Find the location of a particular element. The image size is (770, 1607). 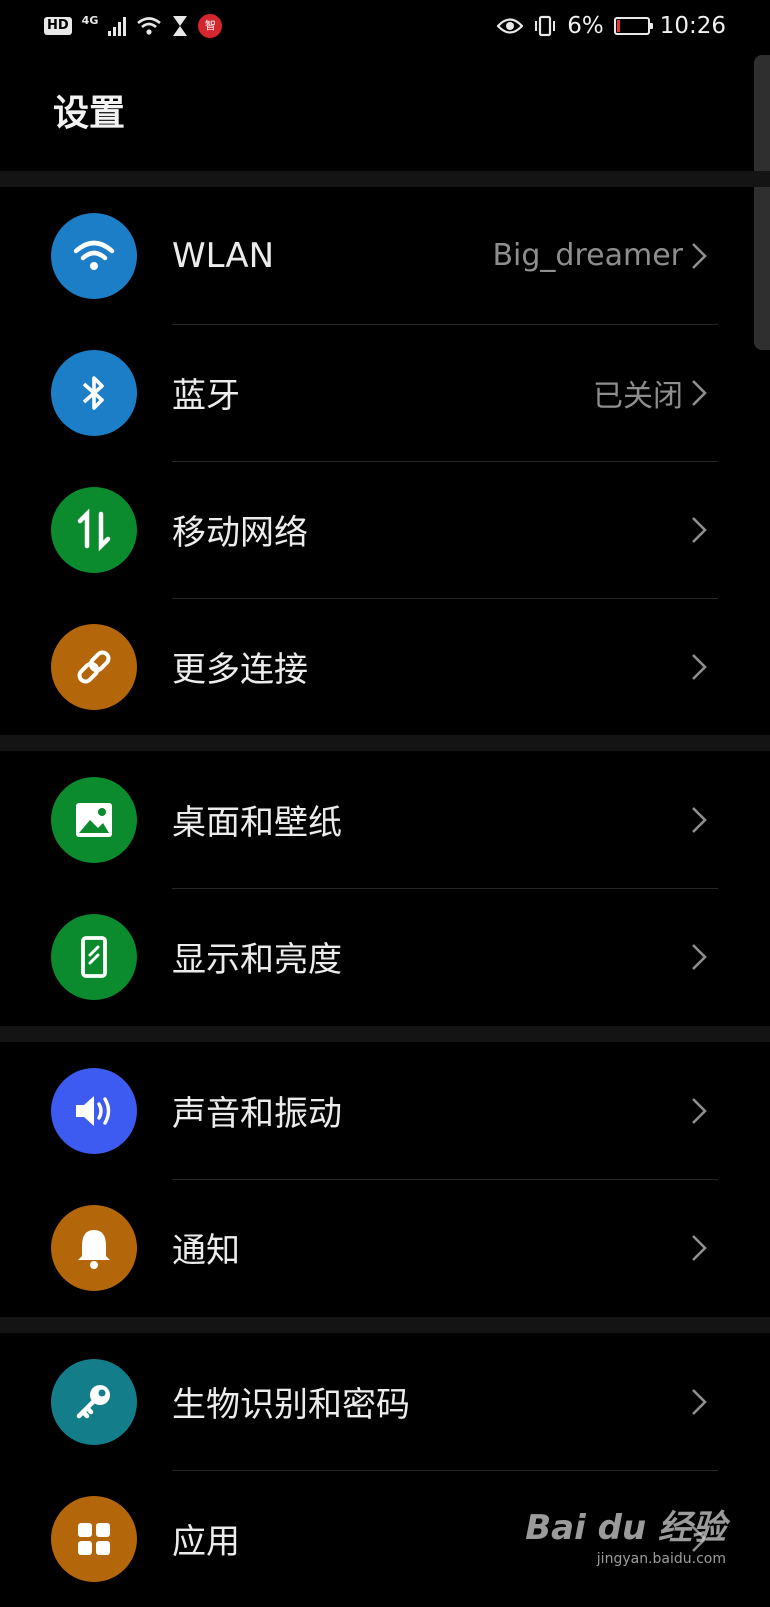

setting-label: WLAN is located at coordinates (223, 255).